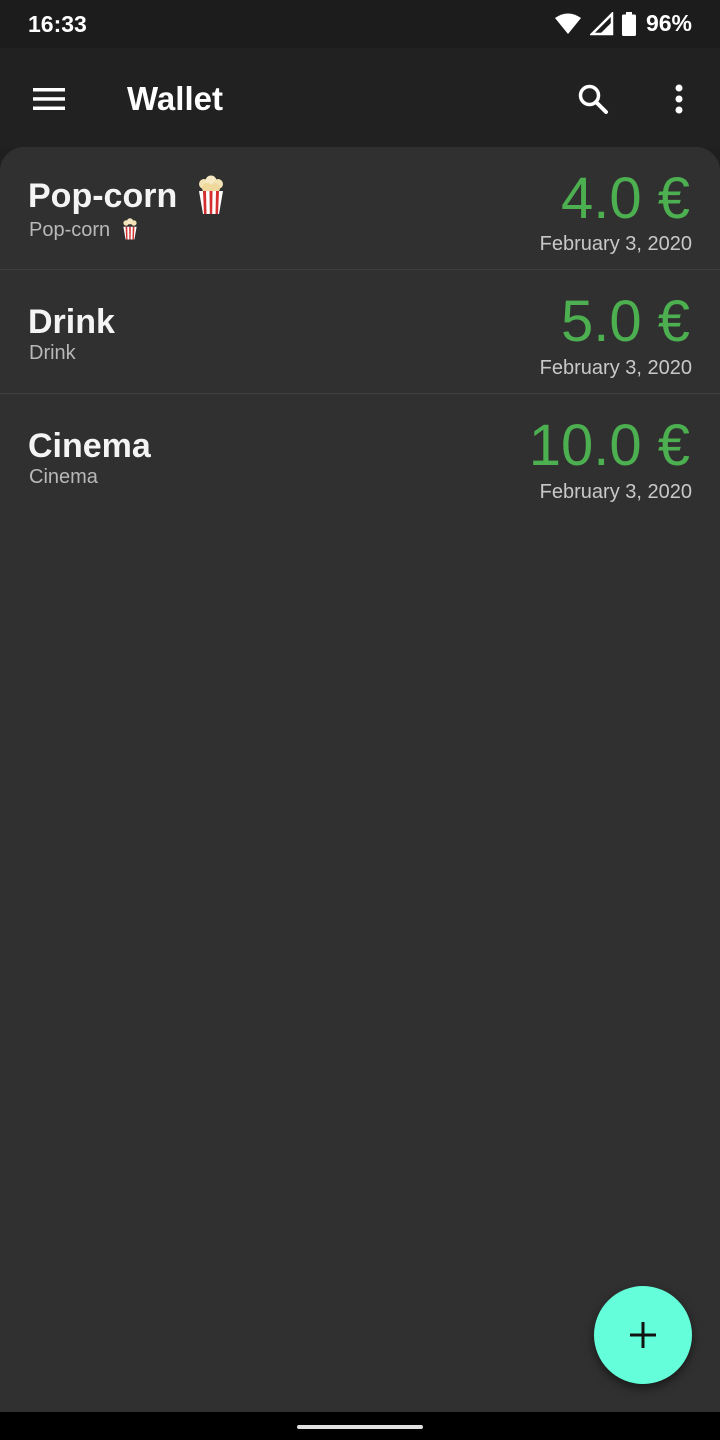 Image resolution: width=720 pixels, height=1440 pixels. I want to click on transaction-row: Drink Drink 5.0 € February 3, 2020, so click(360, 332).